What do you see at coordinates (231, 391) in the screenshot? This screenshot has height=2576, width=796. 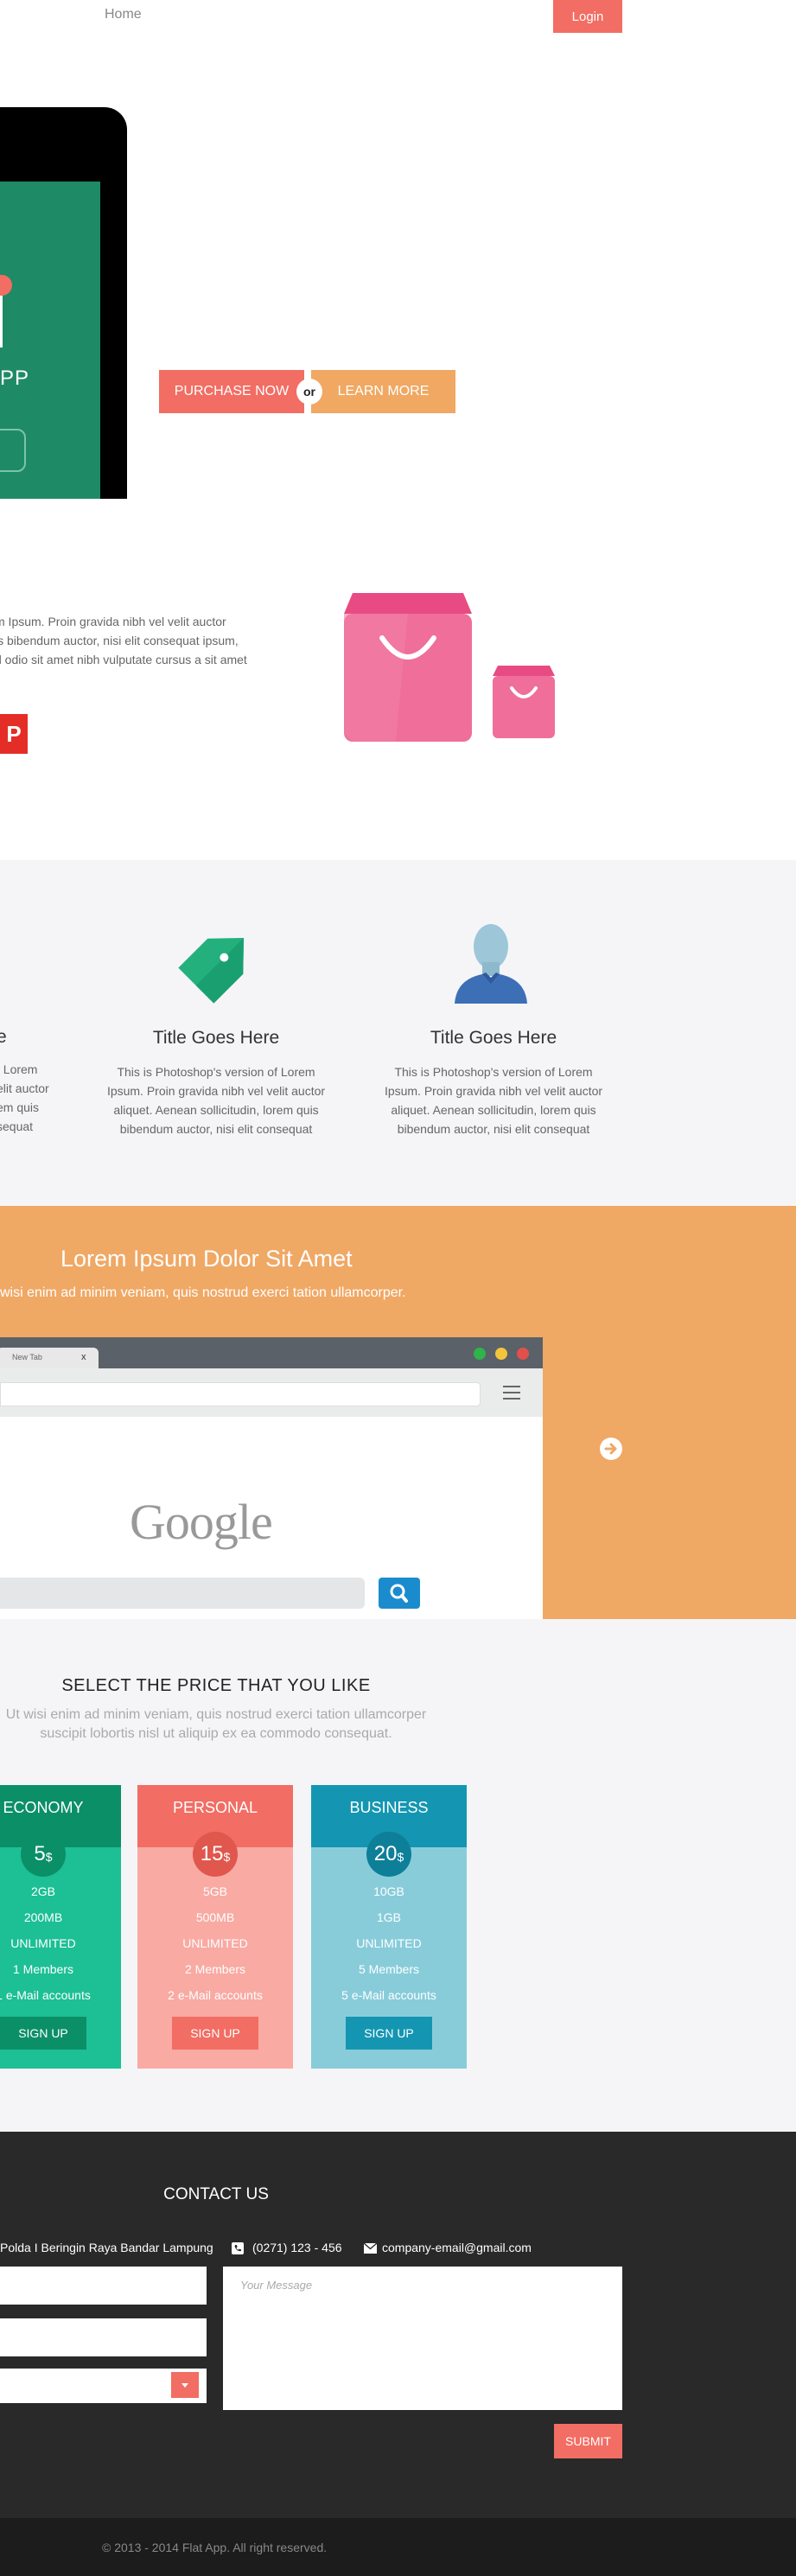 I see `purchase-now-button: PURCHASE NOW` at bounding box center [231, 391].